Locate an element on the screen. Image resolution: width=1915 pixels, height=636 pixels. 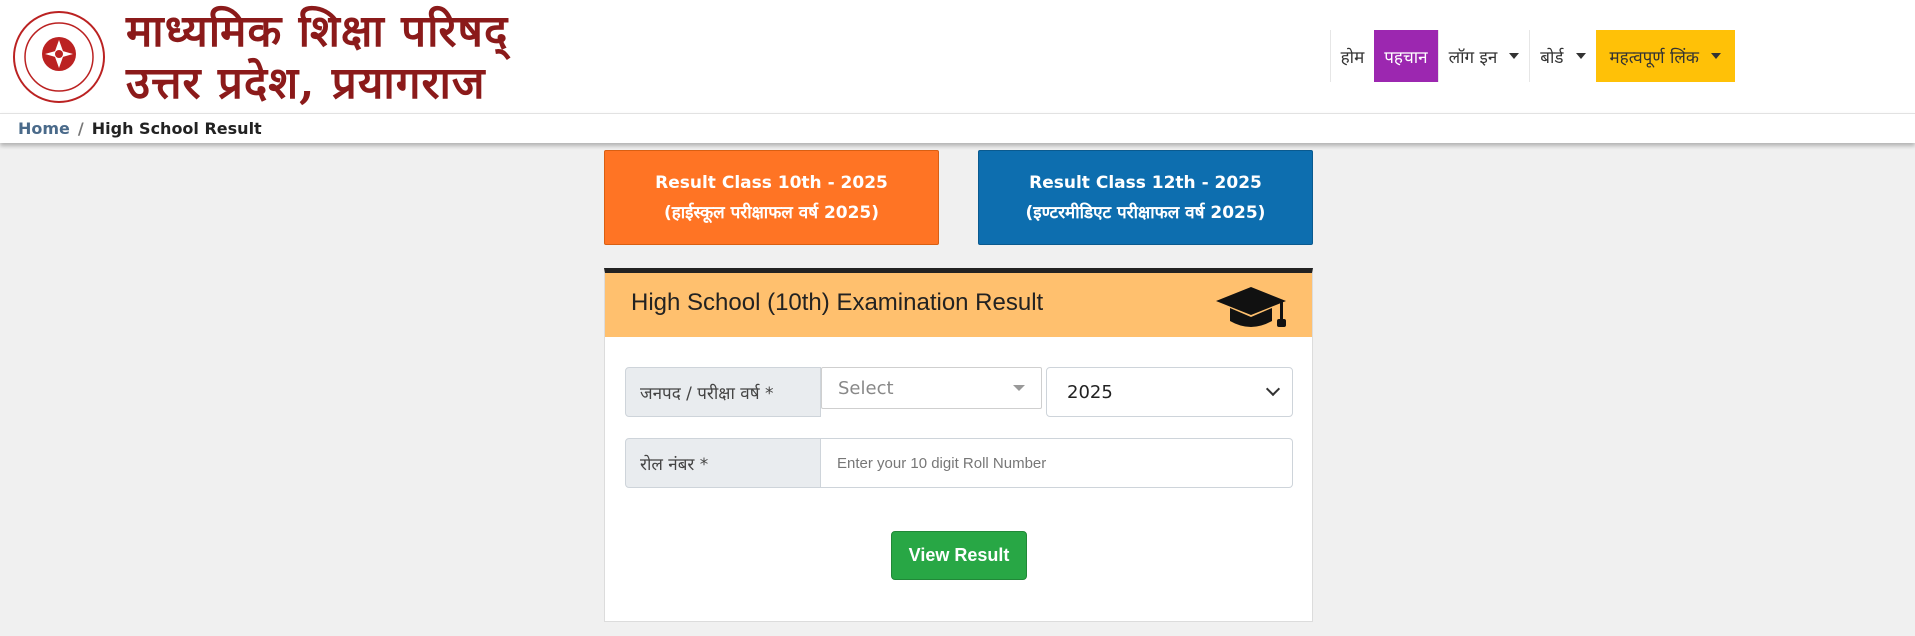
nav-important-links-label: महत्वपूर्ण लिंक is located at coordinates (1654, 57).